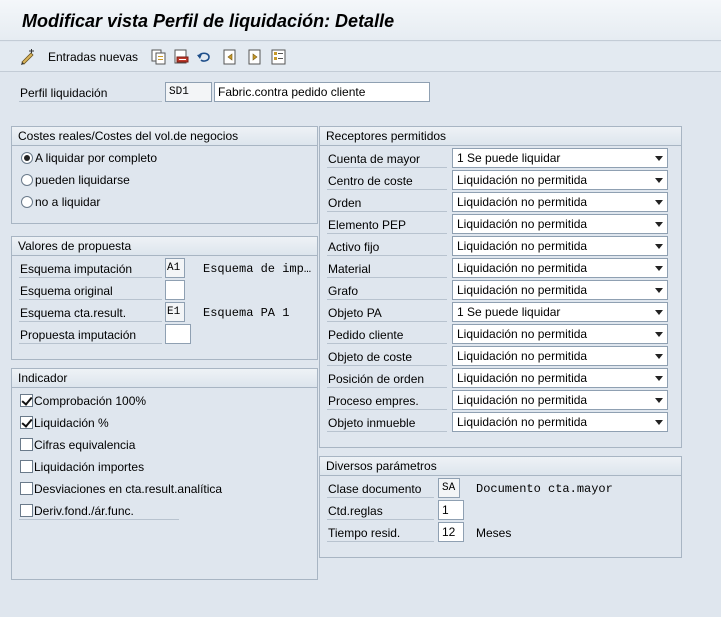 This screenshot has height=617, width=721. What do you see at coordinates (73, 313) in the screenshot?
I see `esquema-cta-result-label: Esquema cta.result.` at bounding box center [73, 313].